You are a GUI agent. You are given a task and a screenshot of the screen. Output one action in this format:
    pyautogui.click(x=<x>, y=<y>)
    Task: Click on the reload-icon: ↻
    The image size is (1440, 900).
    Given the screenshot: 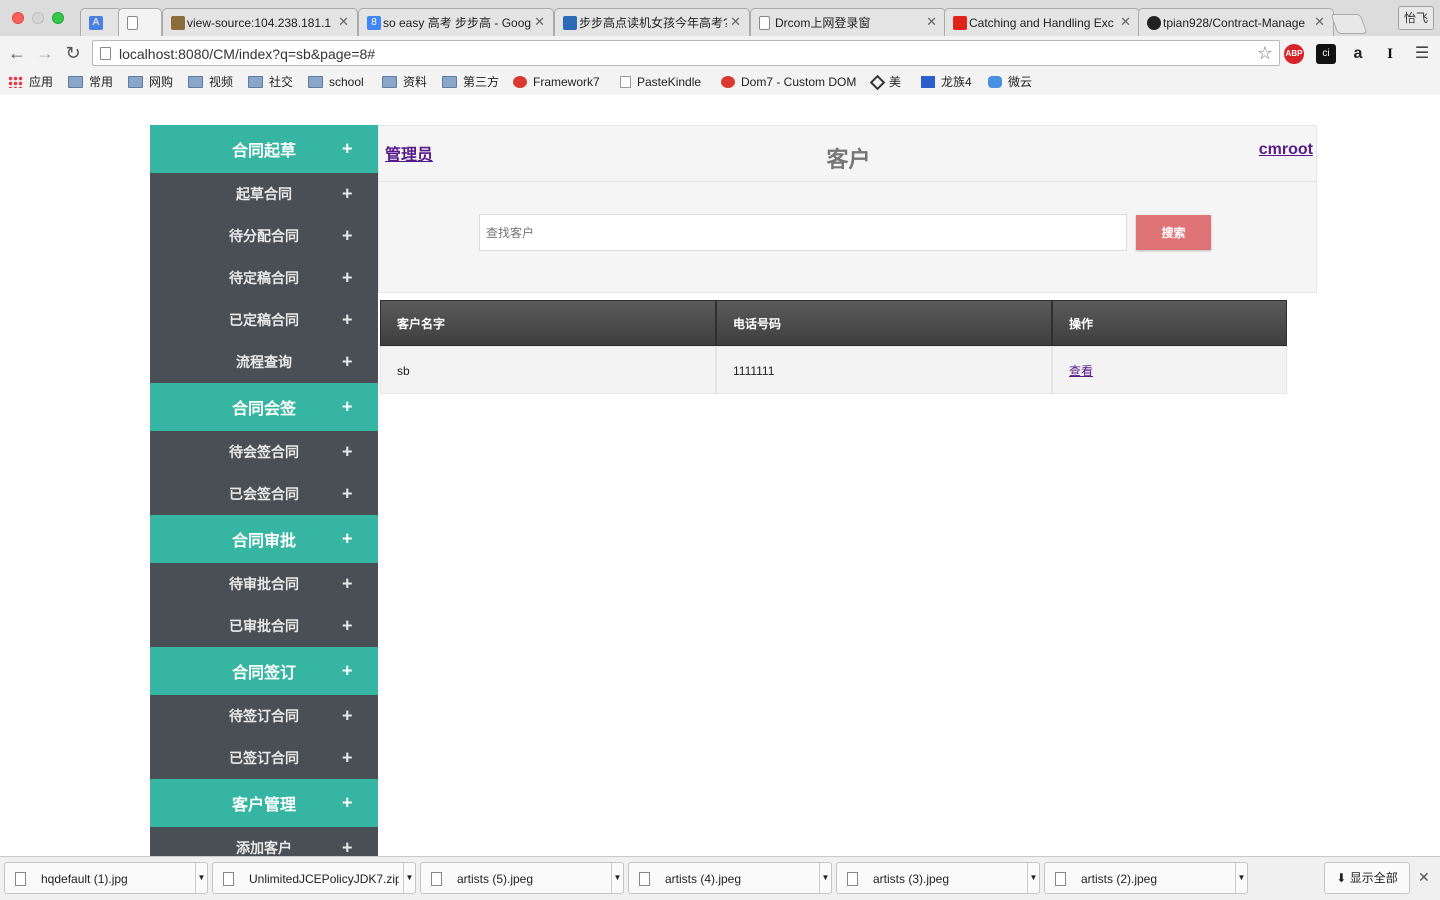 What is the action you would take?
    pyautogui.click(x=73, y=53)
    